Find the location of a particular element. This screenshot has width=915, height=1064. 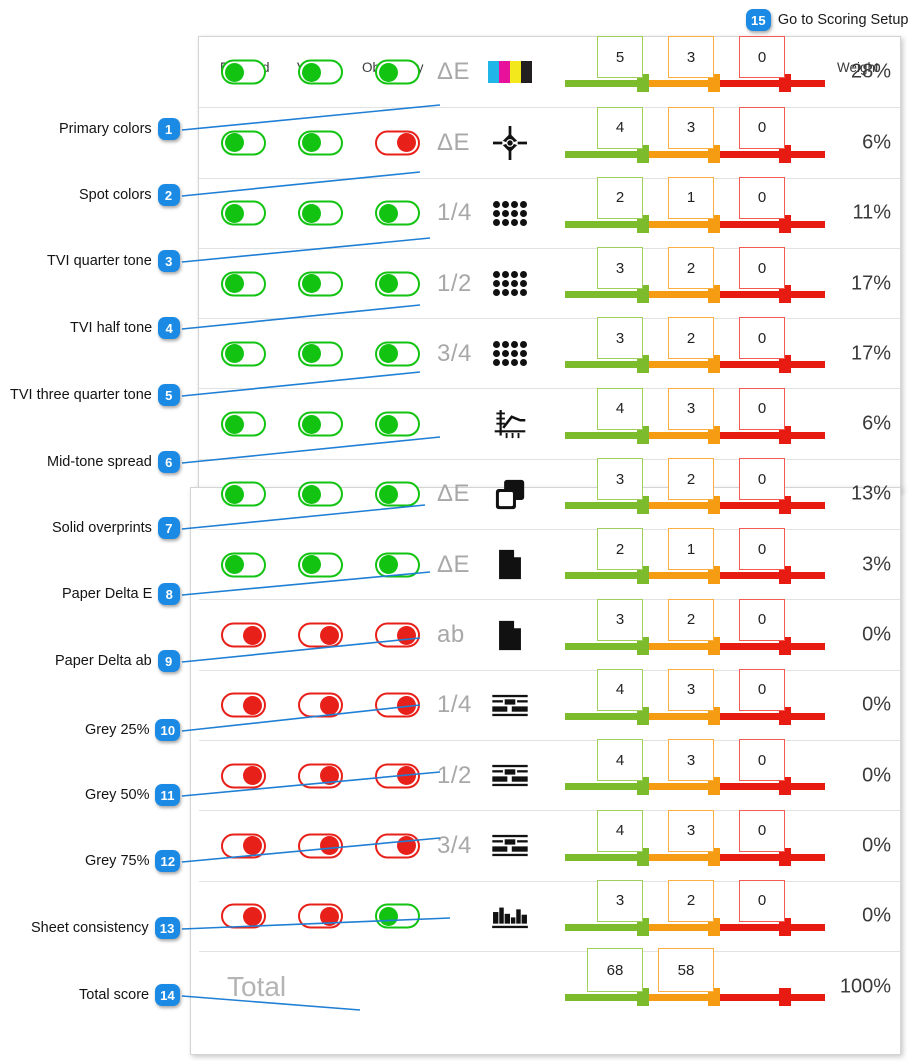

callout-1: Primary colors 1 is located at coordinates (119, 129).